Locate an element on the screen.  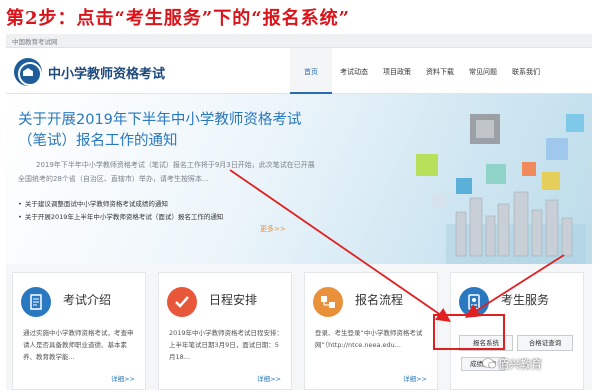
document-icon is located at coordinates (36, 302).